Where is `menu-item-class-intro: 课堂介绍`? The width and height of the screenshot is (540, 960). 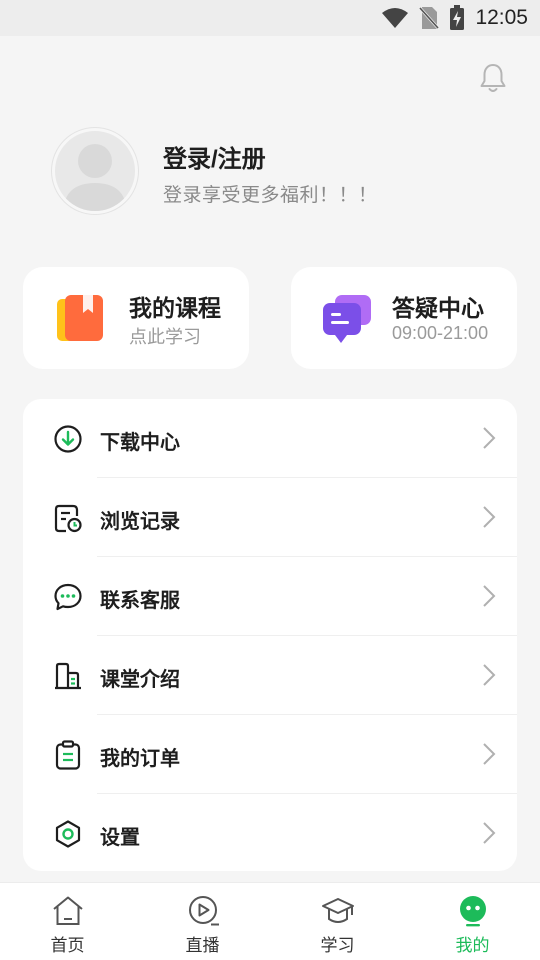 menu-item-class-intro: 课堂介绍 is located at coordinates (270, 675).